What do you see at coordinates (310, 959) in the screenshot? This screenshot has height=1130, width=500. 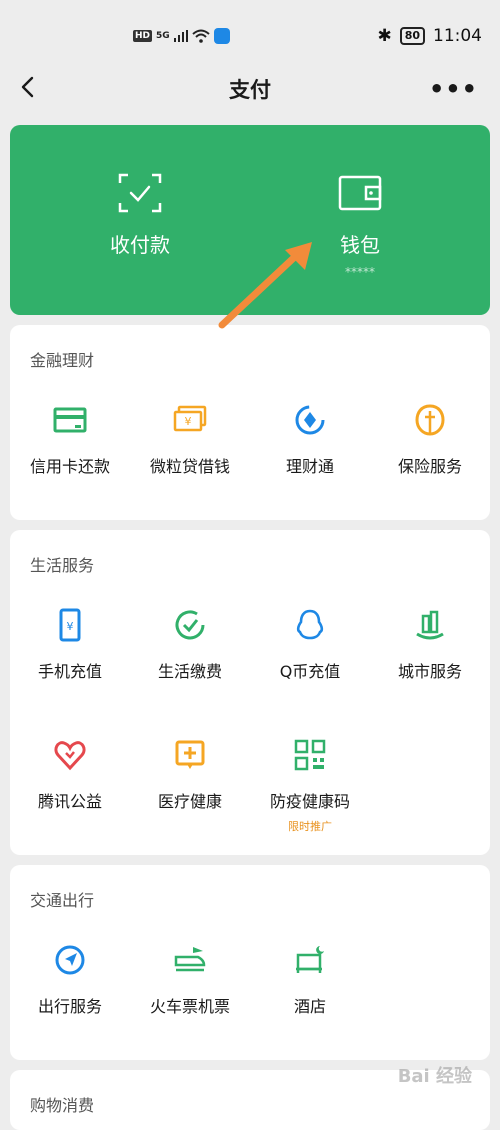 I see `hotel-icon` at bounding box center [310, 959].